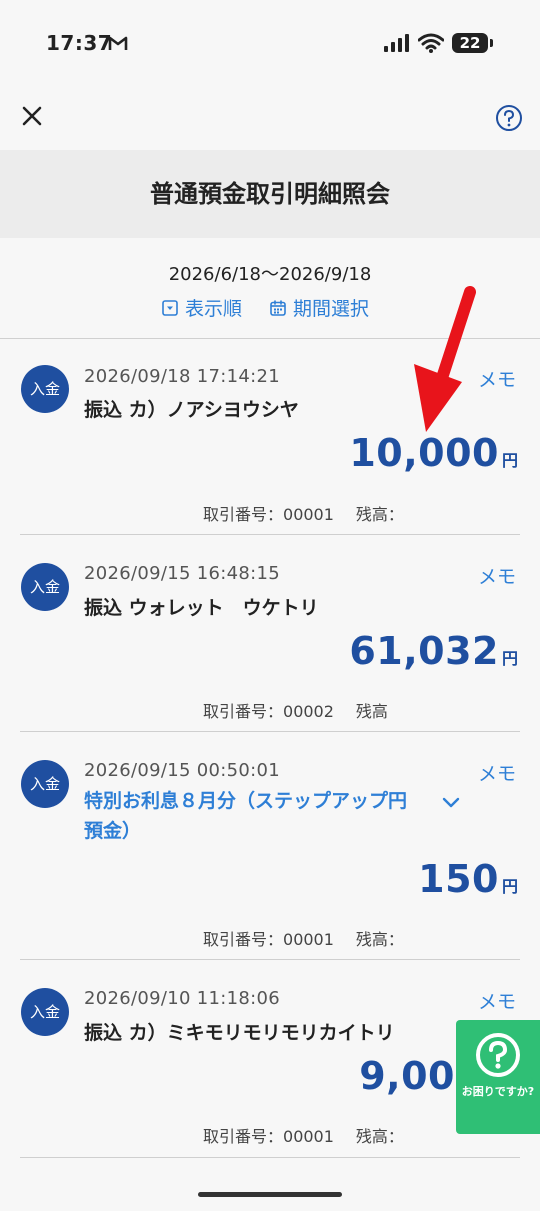 The image size is (540, 1211). Describe the element at coordinates (491, 43) in the screenshot. I see `battery-tip` at that location.